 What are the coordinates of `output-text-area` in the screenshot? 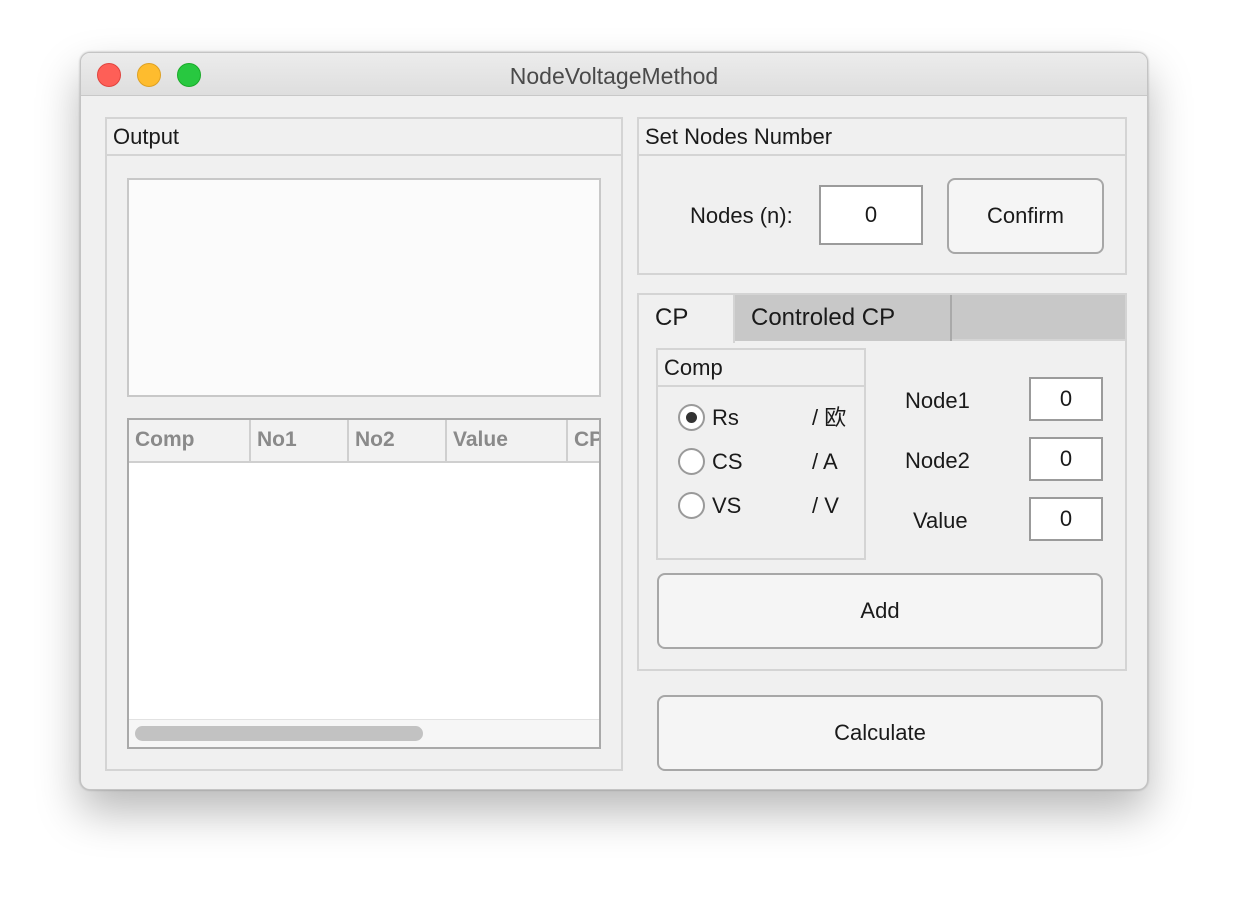 It's located at (364, 287).